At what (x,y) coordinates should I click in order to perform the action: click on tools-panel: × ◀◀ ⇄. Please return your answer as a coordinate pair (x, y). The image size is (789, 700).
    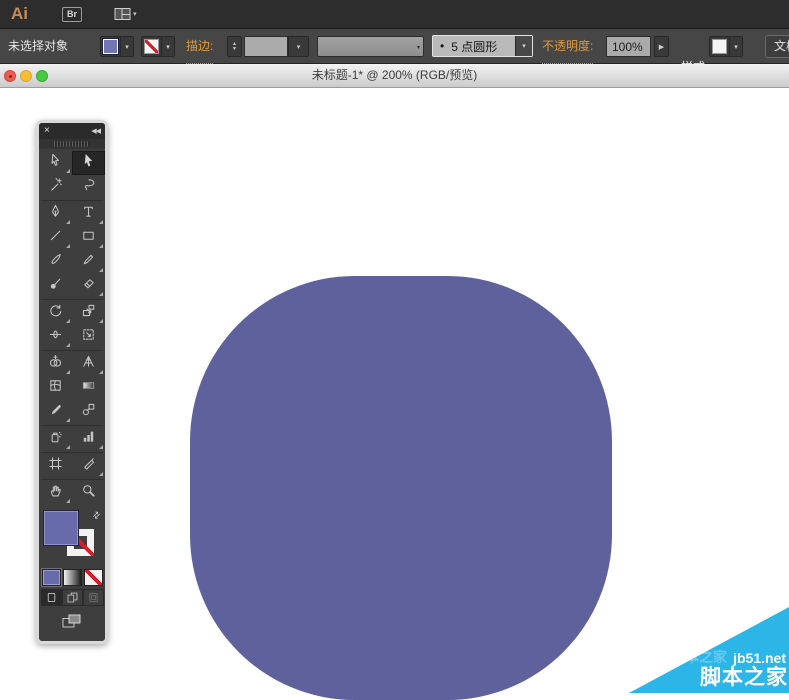
    Looking at the image, I should click on (72, 382).